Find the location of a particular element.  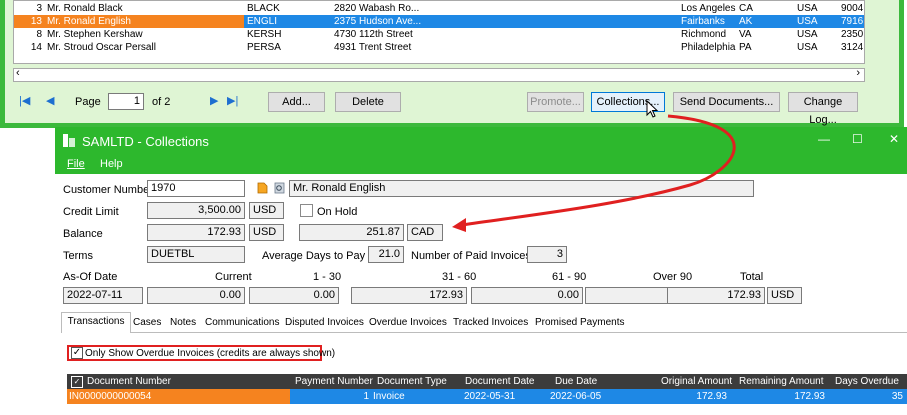

close-button: ✕ is located at coordinates (894, 139).